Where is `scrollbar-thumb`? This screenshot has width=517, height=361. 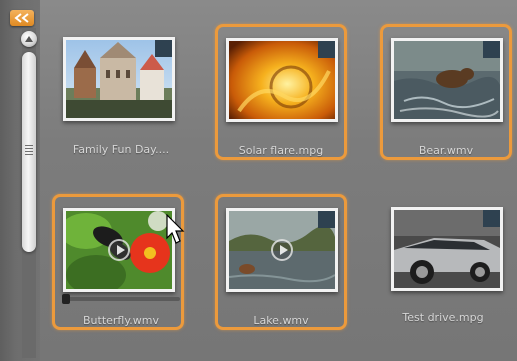
scrollbar-thumb is located at coordinates (29, 152).